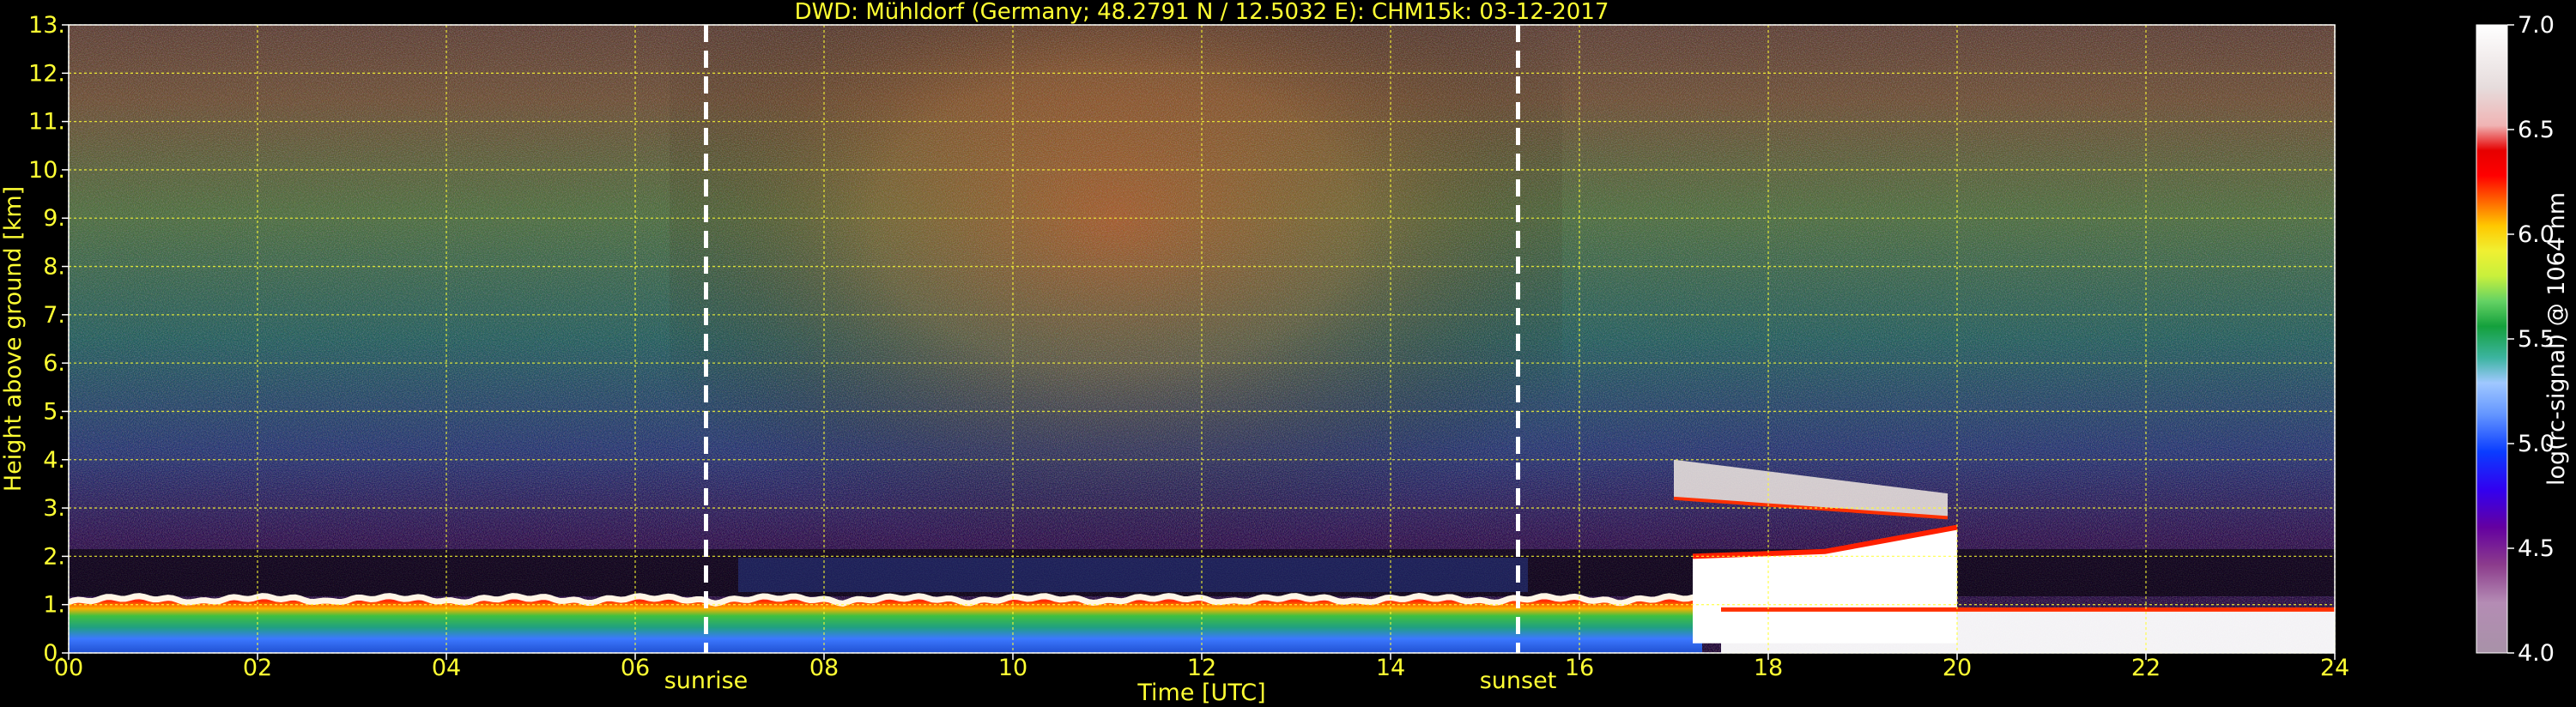  Describe the element at coordinates (1012, 668) in the screenshot. I see `x-tick-label: 10` at that location.